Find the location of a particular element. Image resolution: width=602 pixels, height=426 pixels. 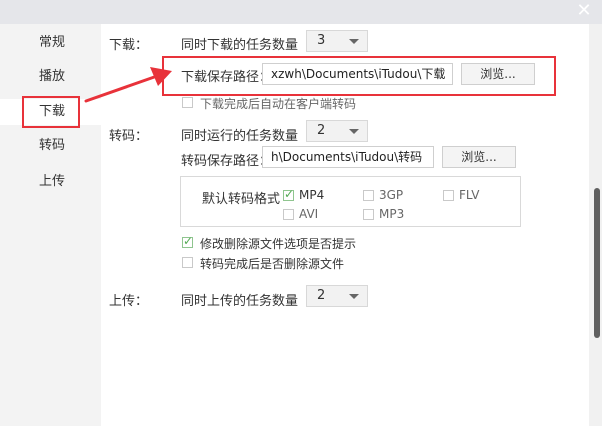

annotation-arrow-icon is located at coordinates (128, 85).